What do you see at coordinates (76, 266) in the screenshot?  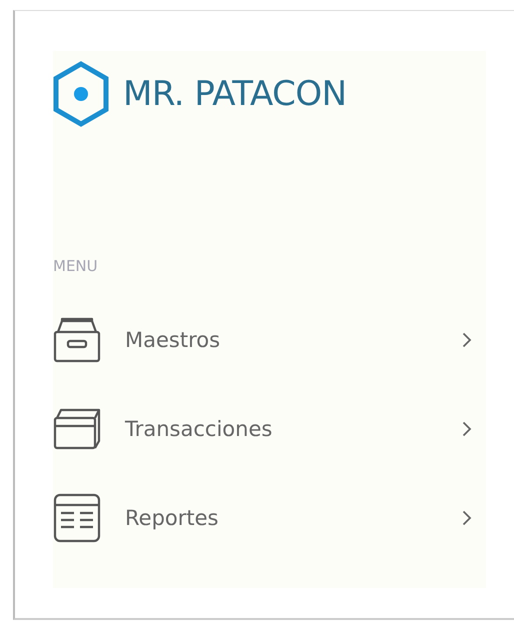 I see `menu-heading: MENU` at bounding box center [76, 266].